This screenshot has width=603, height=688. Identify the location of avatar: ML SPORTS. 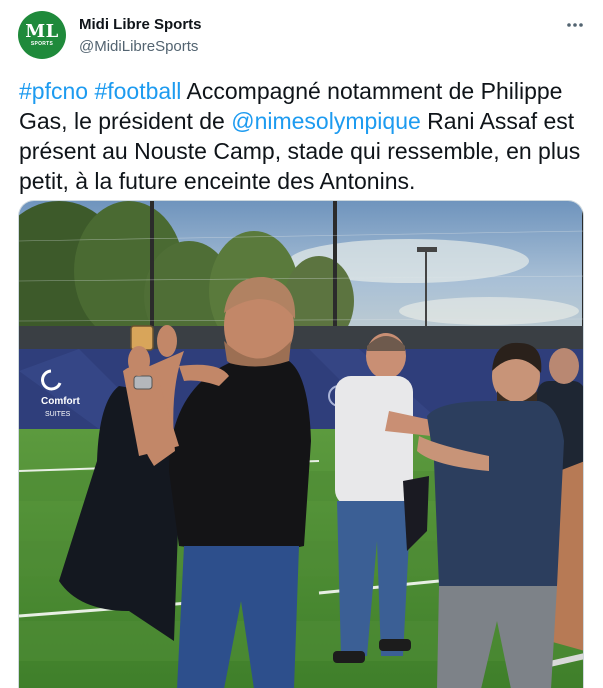
(42, 35).